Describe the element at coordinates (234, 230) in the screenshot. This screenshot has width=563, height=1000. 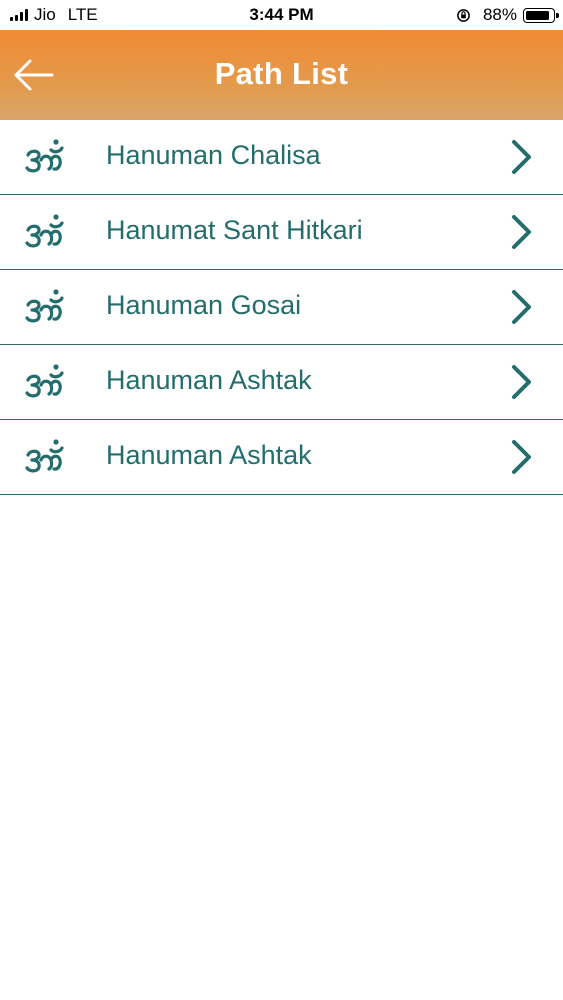
I see `list-item-label: Hanumat Sant Hitkari` at that location.